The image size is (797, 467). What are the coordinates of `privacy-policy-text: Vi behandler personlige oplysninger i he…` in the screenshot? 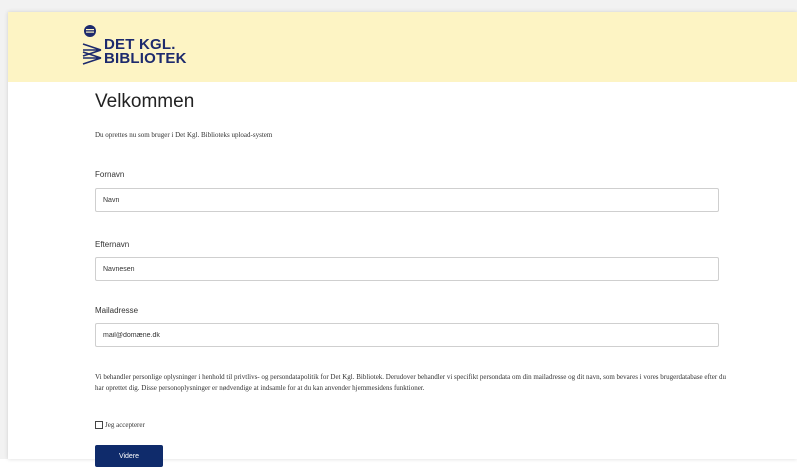 It's located at (410, 382).